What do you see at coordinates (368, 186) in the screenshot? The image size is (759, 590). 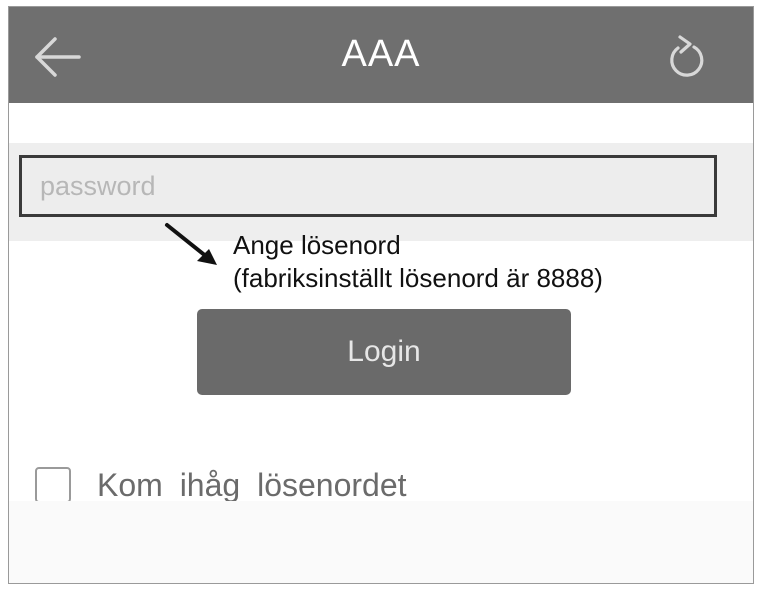 I see `password-input` at bounding box center [368, 186].